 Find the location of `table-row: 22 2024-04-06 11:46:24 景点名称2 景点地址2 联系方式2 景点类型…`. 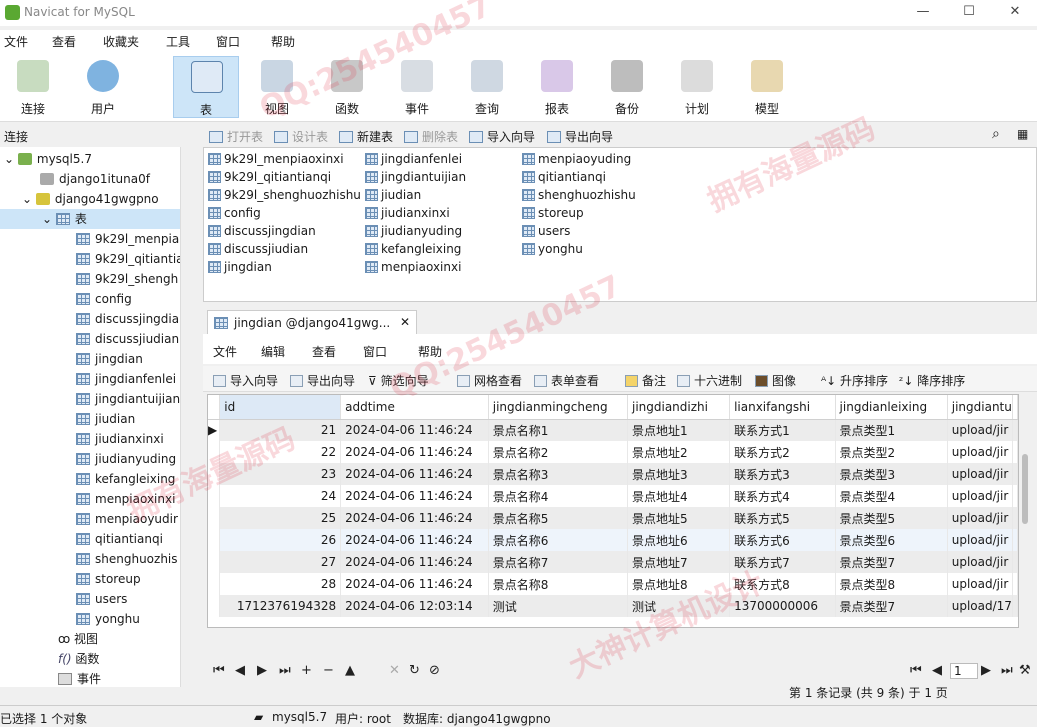

table-row: 22 2024-04-06 11:46:24 景点名称2 景点地址2 联系方式2 景点类型… is located at coordinates (613, 452).